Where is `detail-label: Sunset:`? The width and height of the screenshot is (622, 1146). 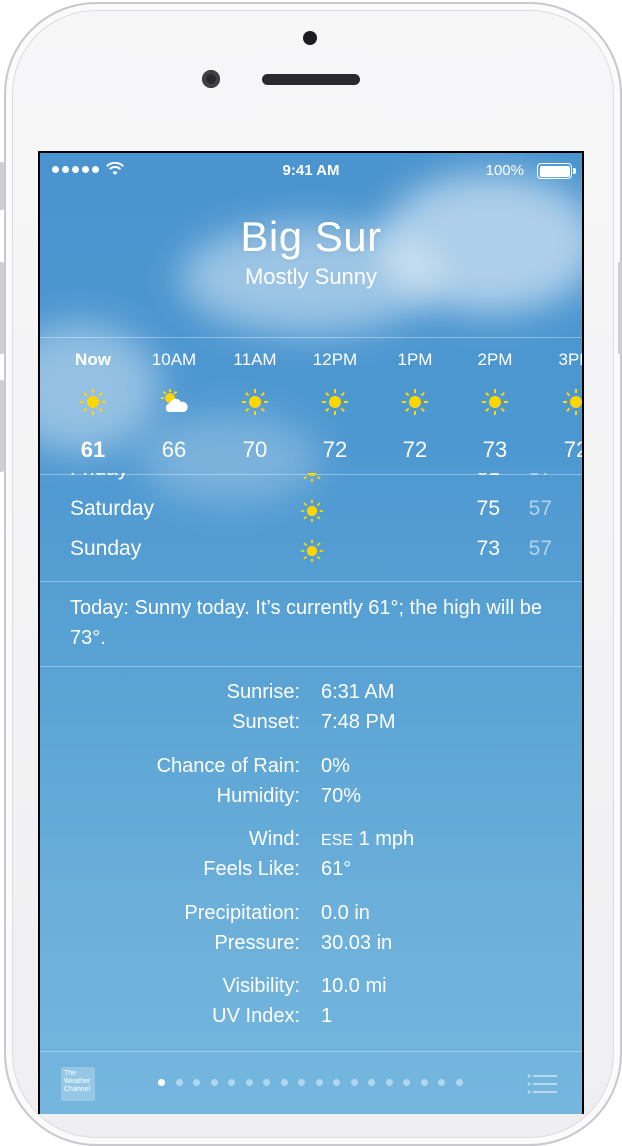
detail-label: Sunset: is located at coordinates (266, 722).